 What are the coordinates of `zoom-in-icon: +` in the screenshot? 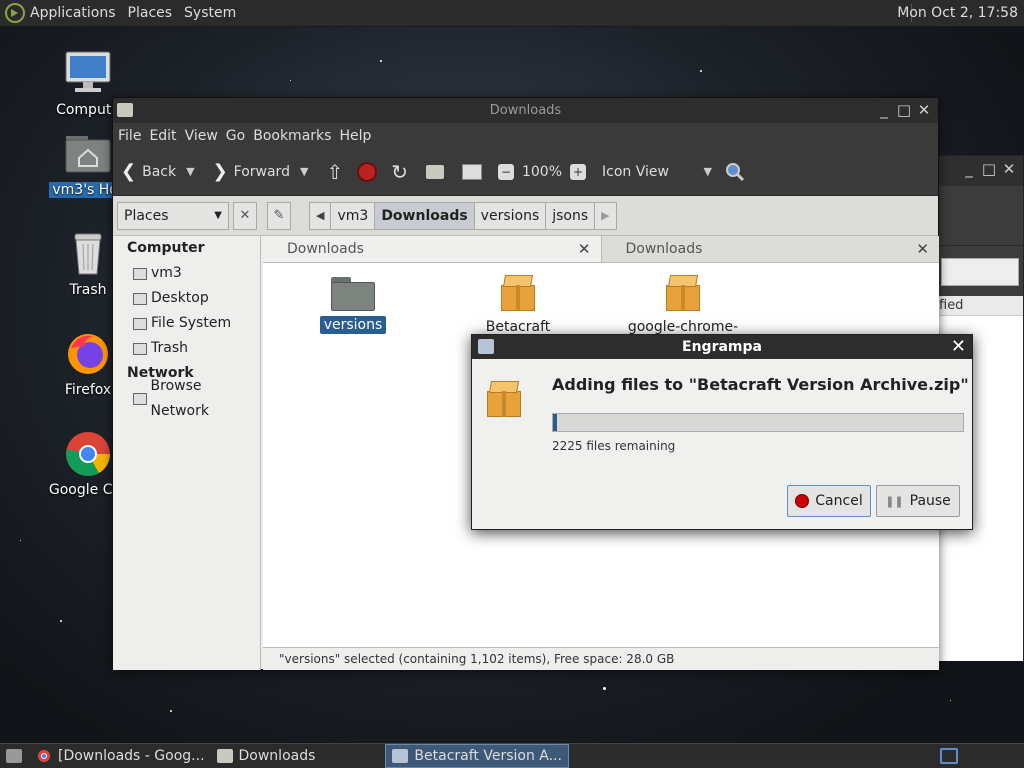 It's located at (578, 171).